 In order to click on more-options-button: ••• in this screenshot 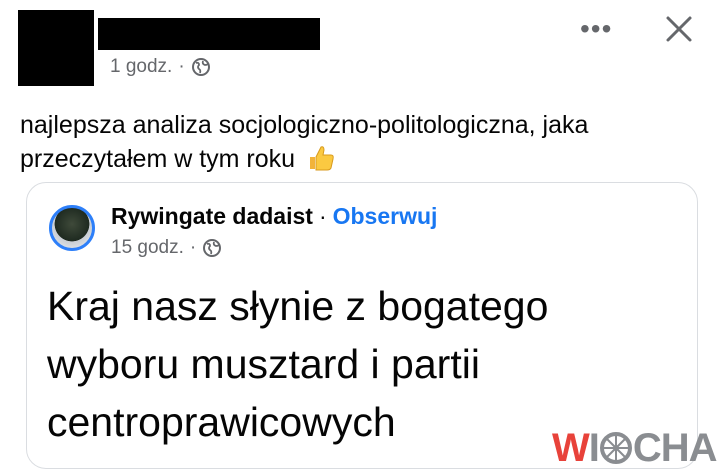, I will do `click(596, 29)`.